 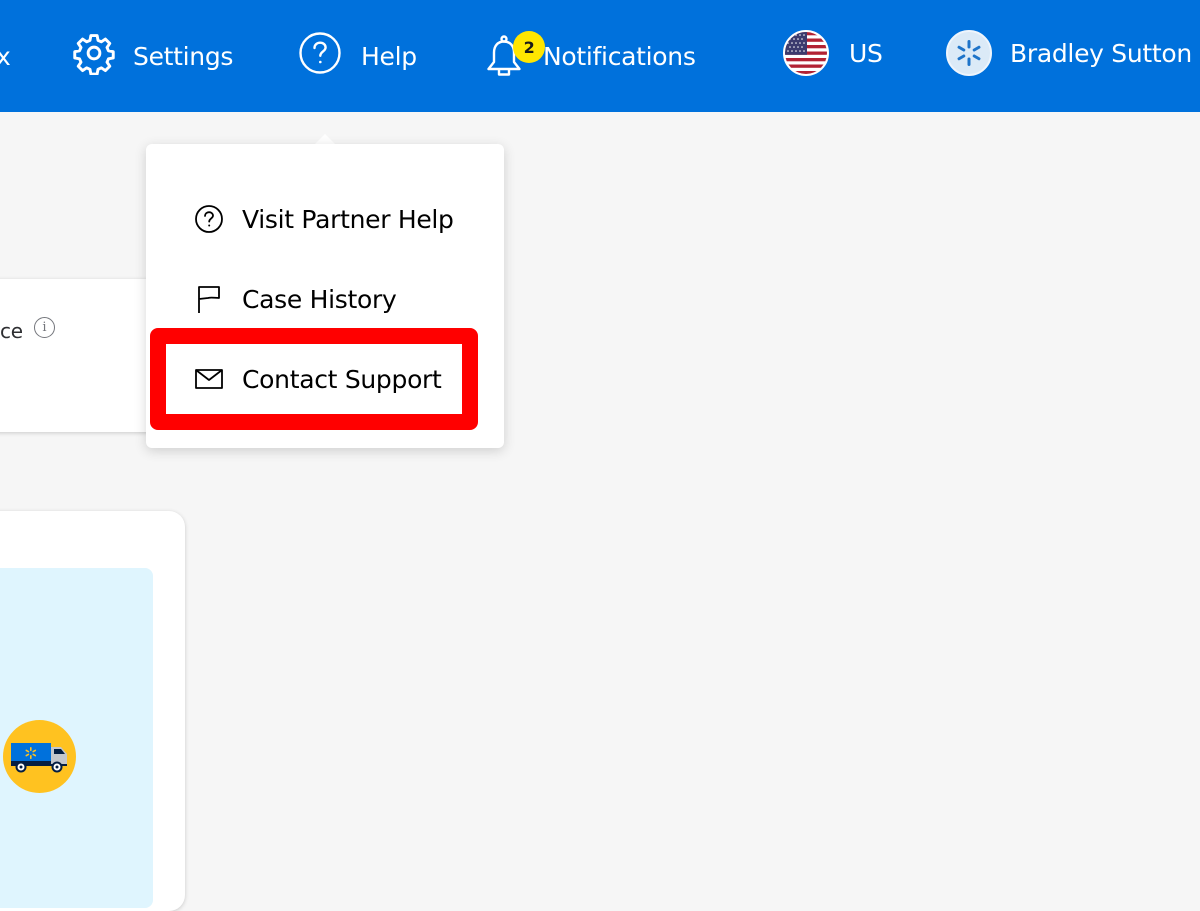 What do you see at coordinates (504, 60) in the screenshot?
I see `bell-icon` at bounding box center [504, 60].